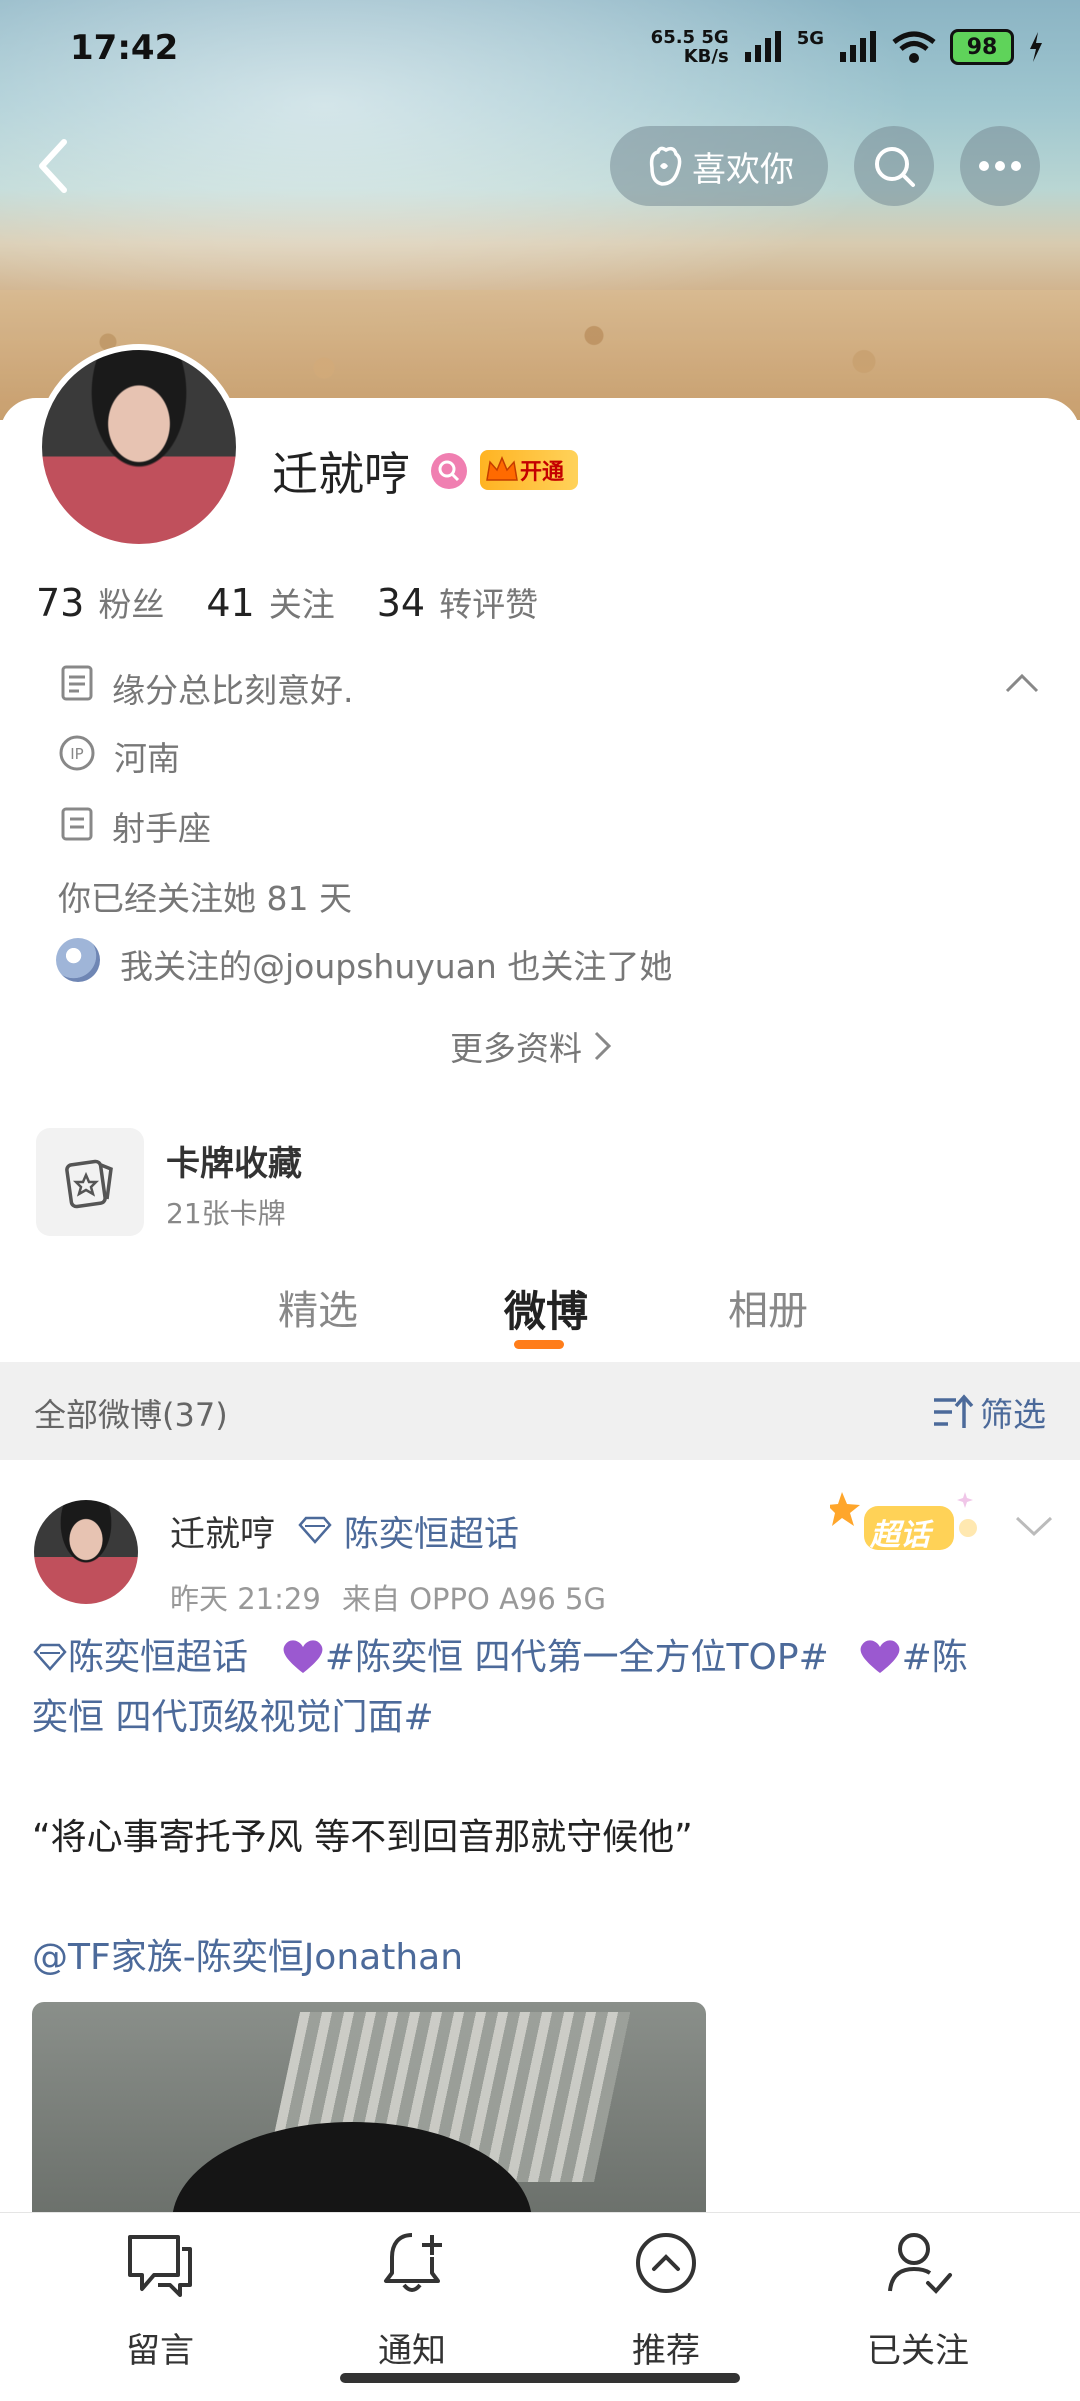 This screenshot has width=1080, height=2401. I want to click on bottom-nav: 留言 通知 推荐 已关注, so click(540, 2306).